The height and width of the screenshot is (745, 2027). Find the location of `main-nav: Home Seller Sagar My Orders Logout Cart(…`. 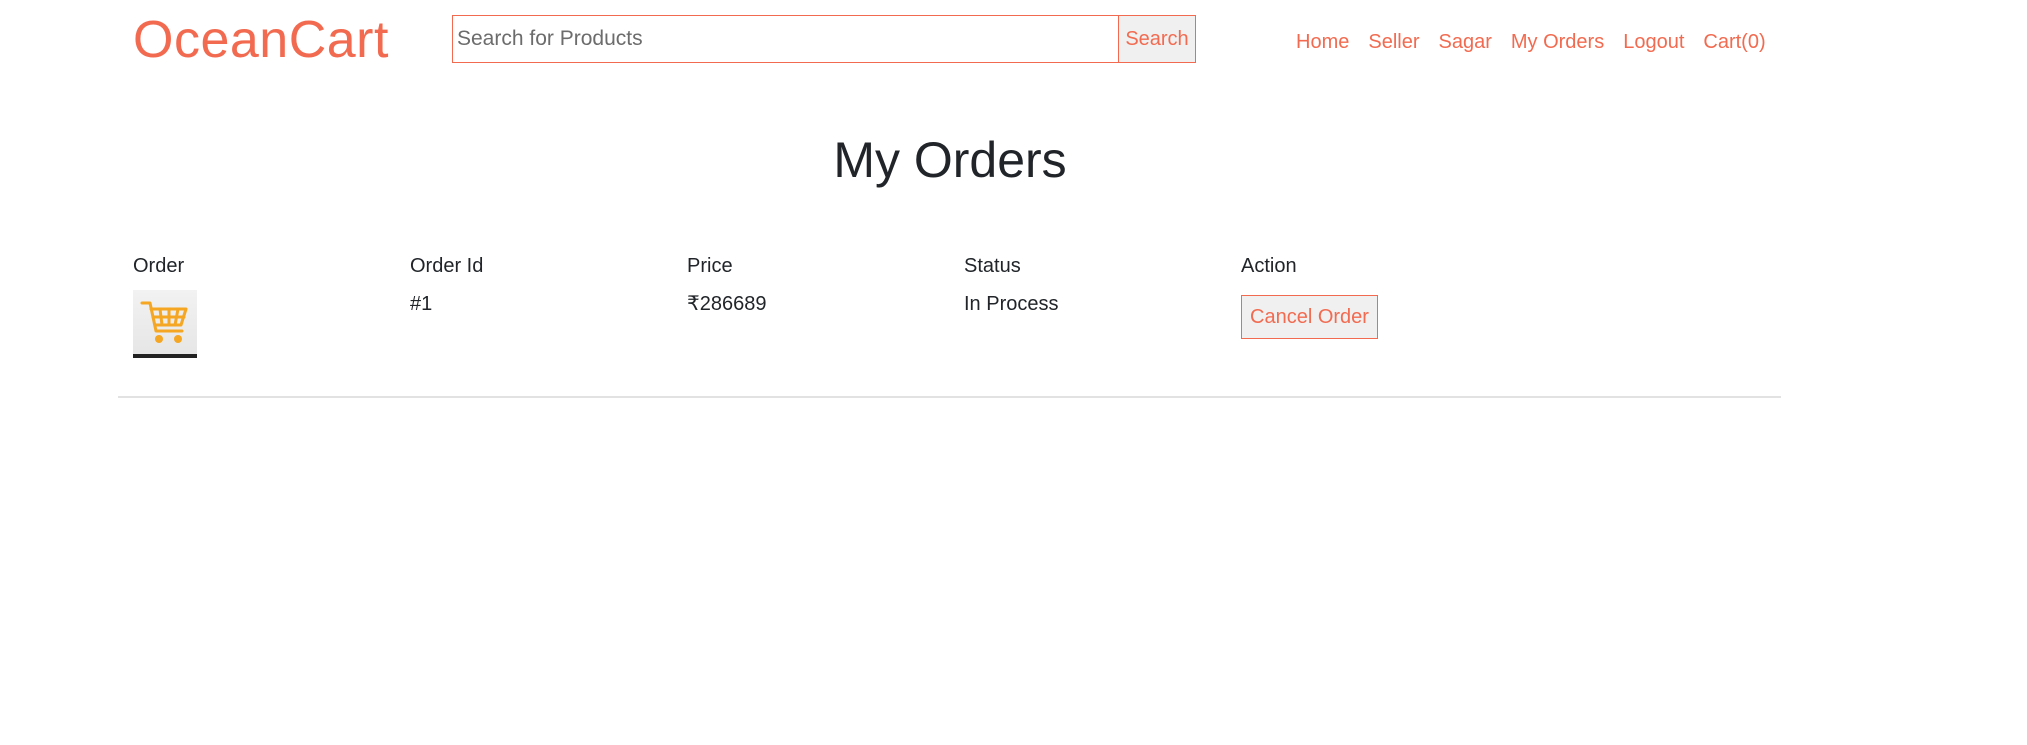

main-nav: Home Seller Sagar My Orders Logout Cart(… is located at coordinates (1540, 42).